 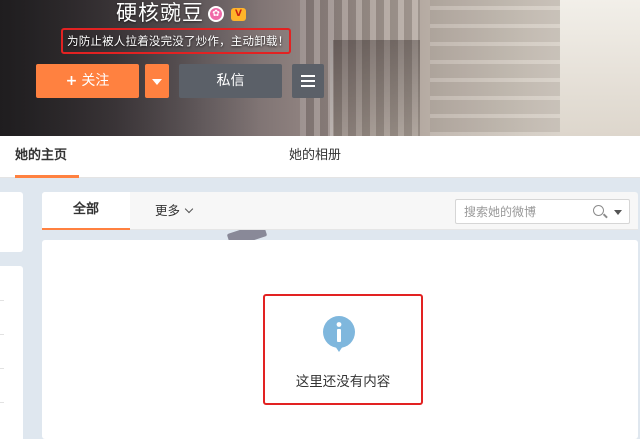 I want to click on tab-album: 她的相册, so click(x=324, y=157).